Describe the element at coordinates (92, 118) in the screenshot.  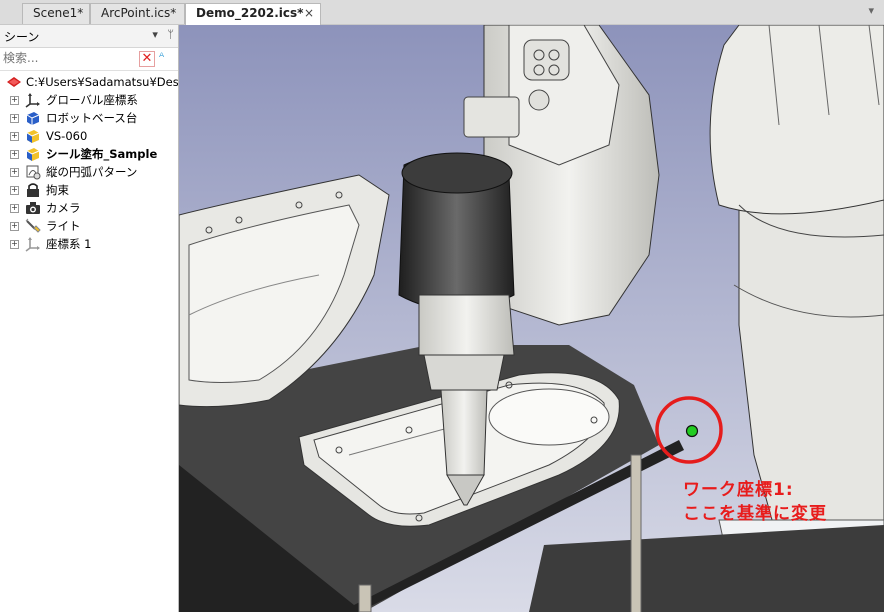
I see `tree-label: ロボットベース台` at that location.